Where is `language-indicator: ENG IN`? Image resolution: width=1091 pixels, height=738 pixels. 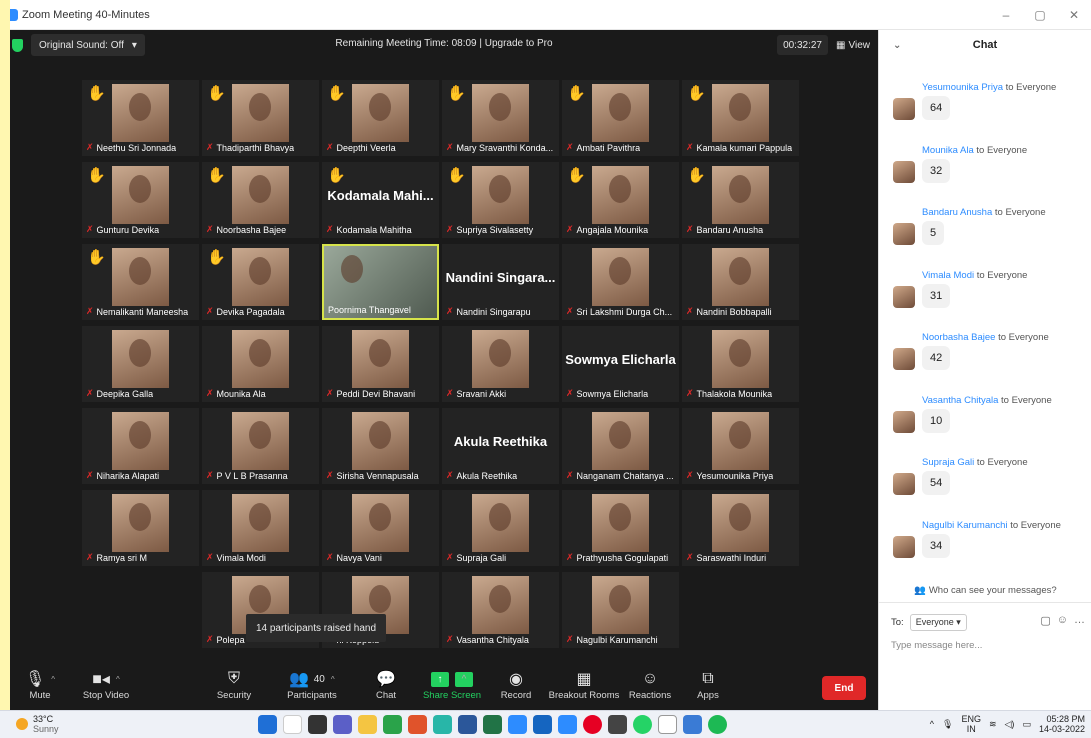
language-indicator: ENG IN is located at coordinates (971, 724).